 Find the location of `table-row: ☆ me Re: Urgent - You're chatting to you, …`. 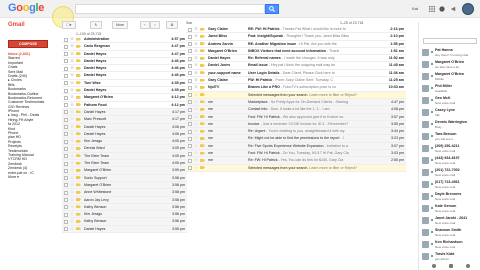

table-row: ☆ me Re: Urgent - You're chatting to you, … is located at coordinates (296, 132).